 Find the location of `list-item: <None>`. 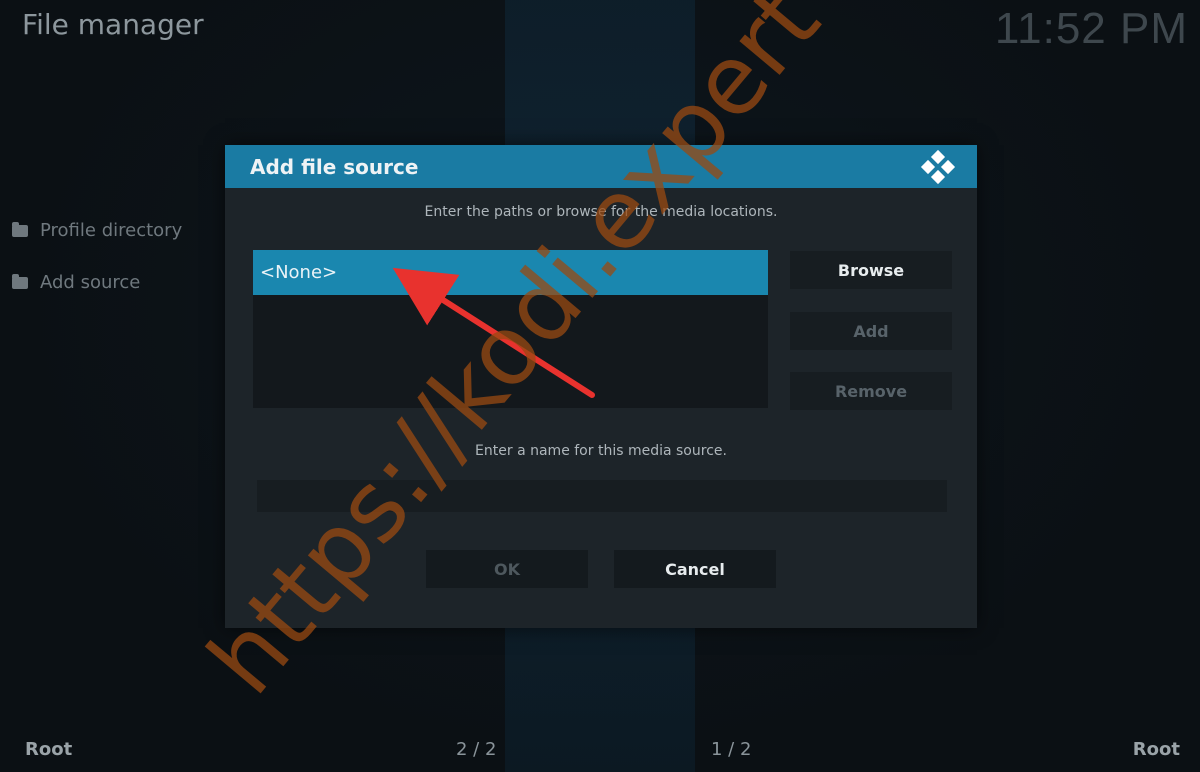

list-item: <None> is located at coordinates (510, 272).